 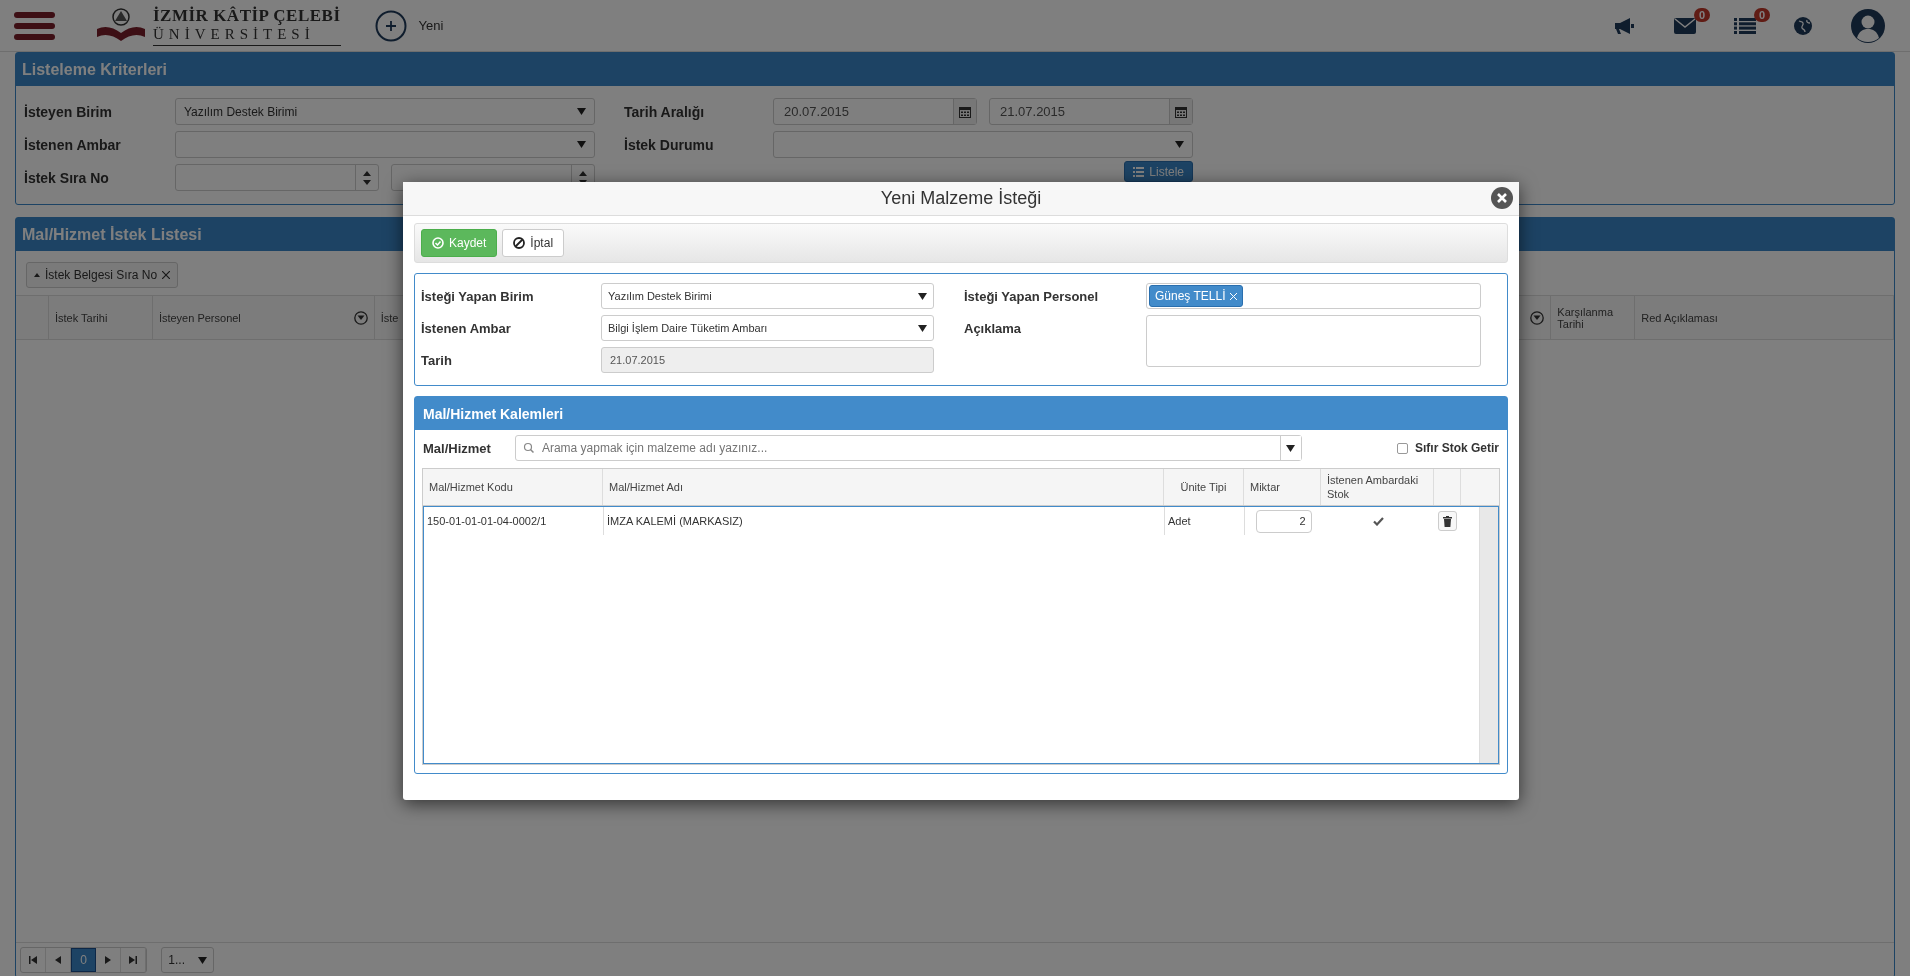 What do you see at coordinates (961, 198) in the screenshot?
I see `dialog-title: Yeni Malzeme İsteği` at bounding box center [961, 198].